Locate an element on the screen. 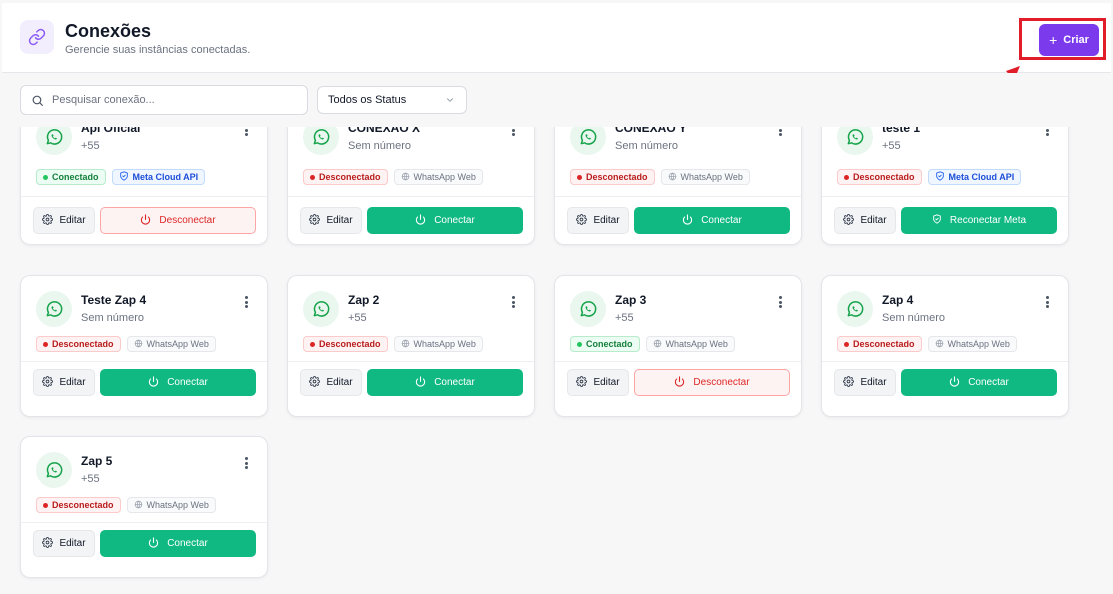 The image size is (1113, 594). status-badge: Desconectado is located at coordinates (612, 177).